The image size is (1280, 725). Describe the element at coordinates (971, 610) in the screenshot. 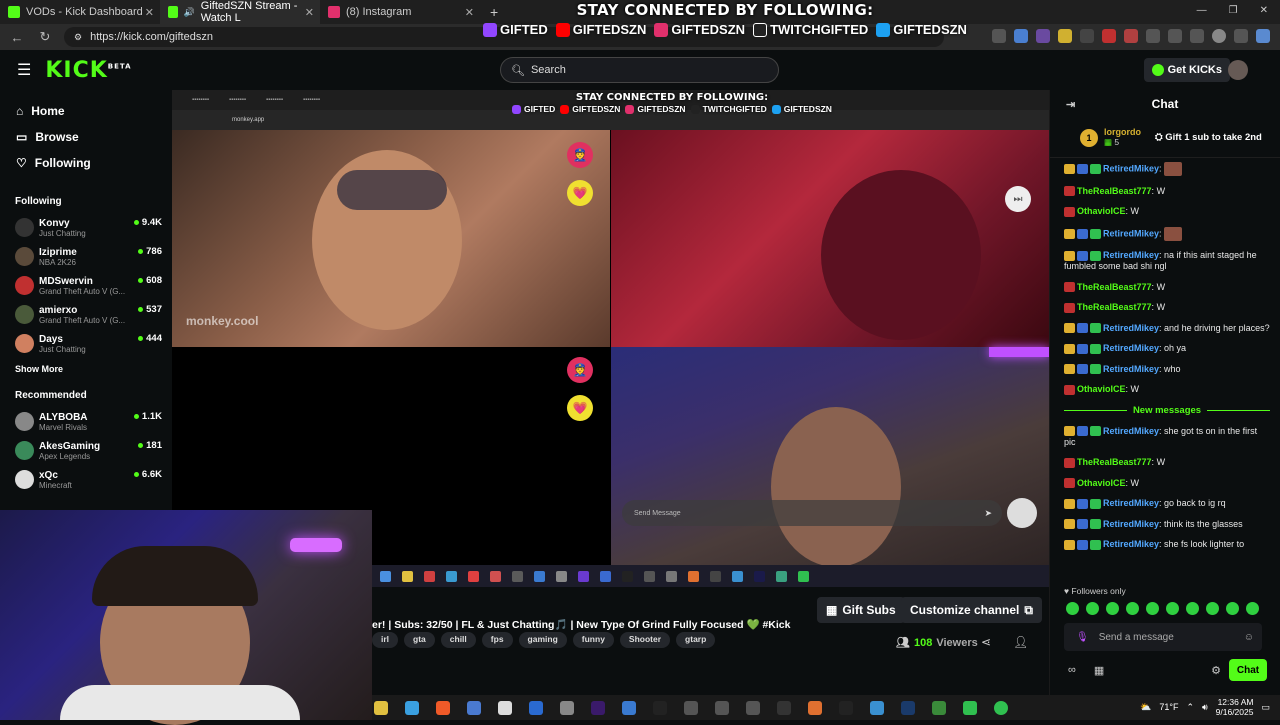

I see `customize-channel-button: Customize channel ⧉` at that location.